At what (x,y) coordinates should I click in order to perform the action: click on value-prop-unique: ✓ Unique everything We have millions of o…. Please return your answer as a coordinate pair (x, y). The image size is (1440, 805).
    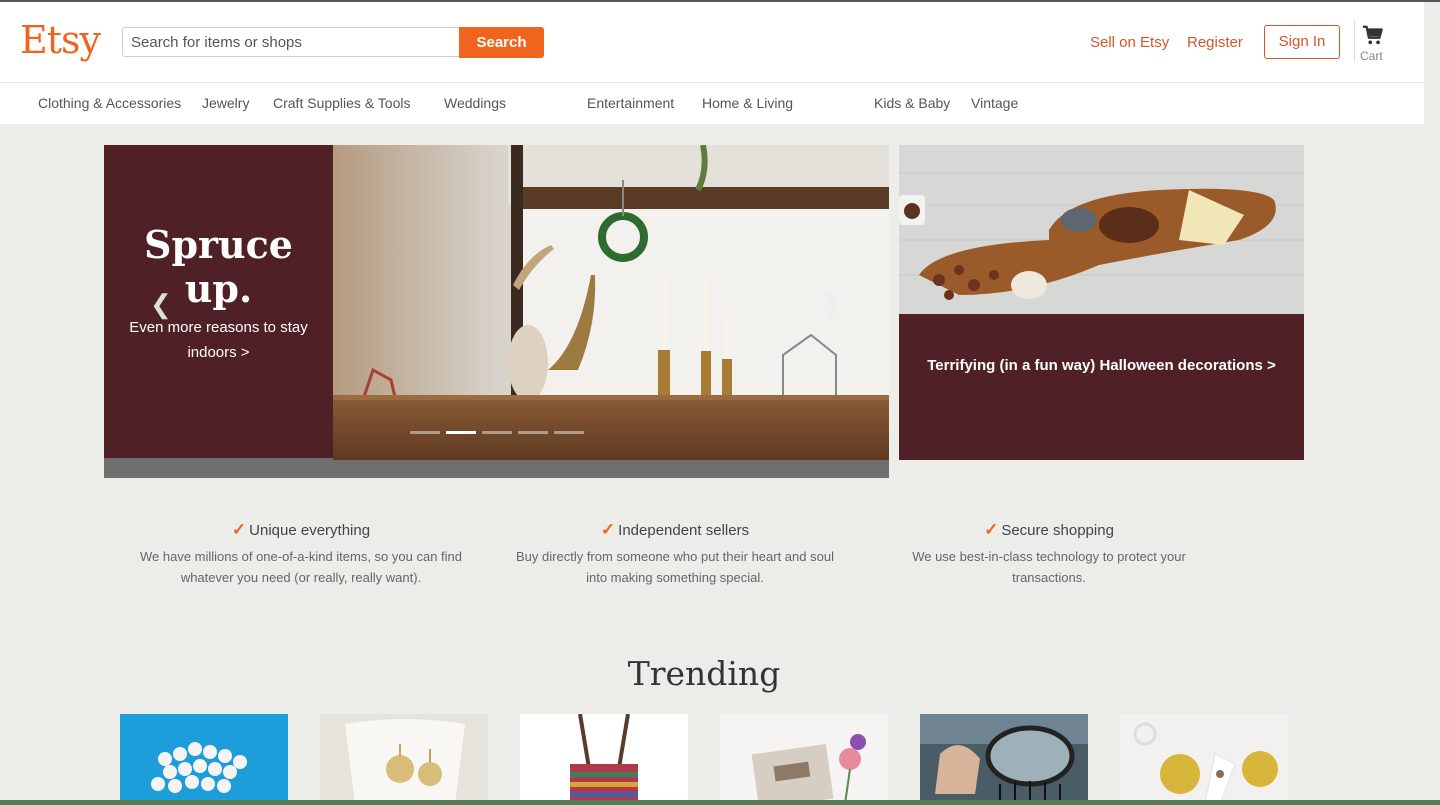
    Looking at the image, I should click on (301, 554).